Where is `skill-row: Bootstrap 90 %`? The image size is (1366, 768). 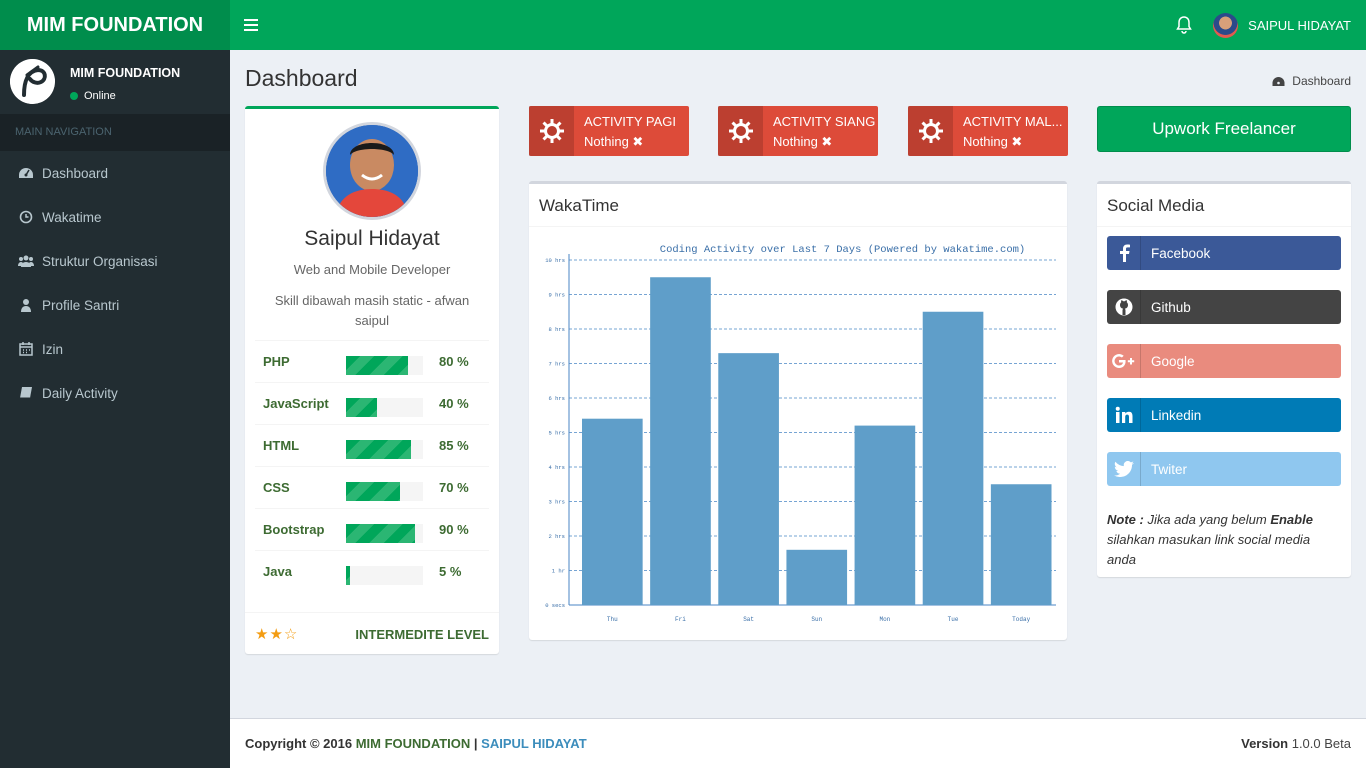
skill-row: Bootstrap 90 % is located at coordinates (372, 529).